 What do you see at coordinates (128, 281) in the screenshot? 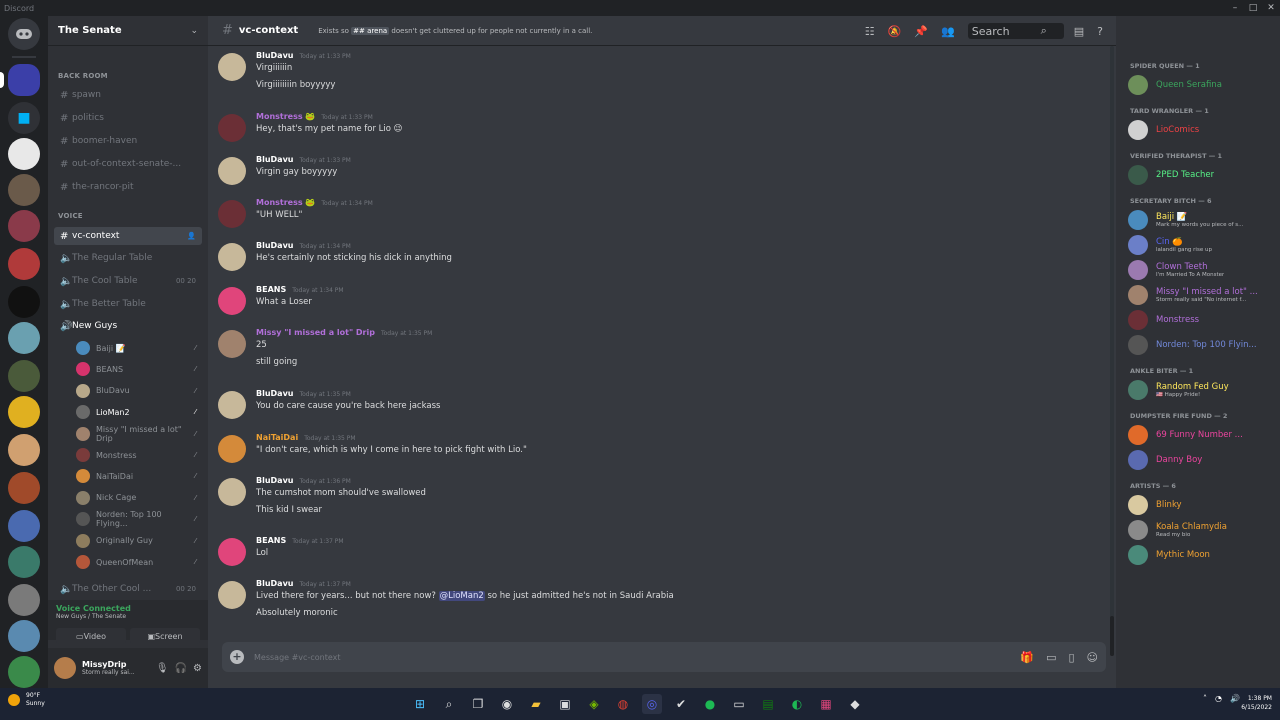
I see `voice-channel-cool: 🔈 The Cool Table 00 20` at bounding box center [128, 281].